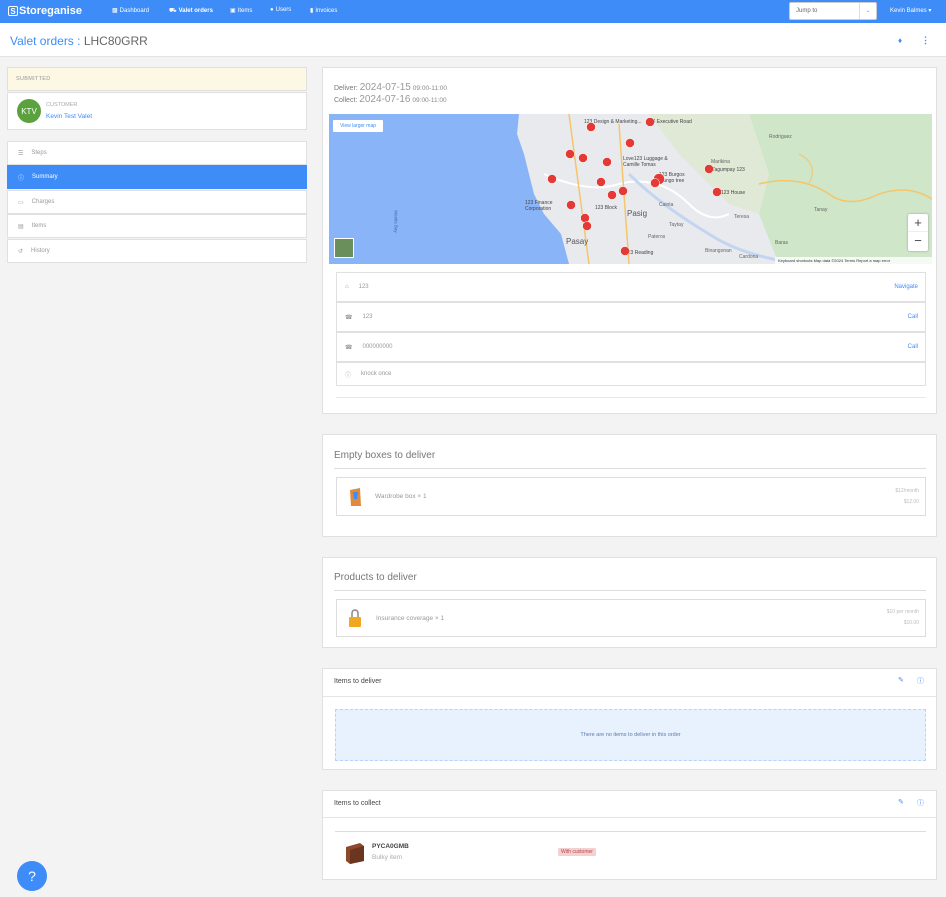  What do you see at coordinates (157, 226) in the screenshot?
I see `sidebar-item-items: ▤ Items` at bounding box center [157, 226].